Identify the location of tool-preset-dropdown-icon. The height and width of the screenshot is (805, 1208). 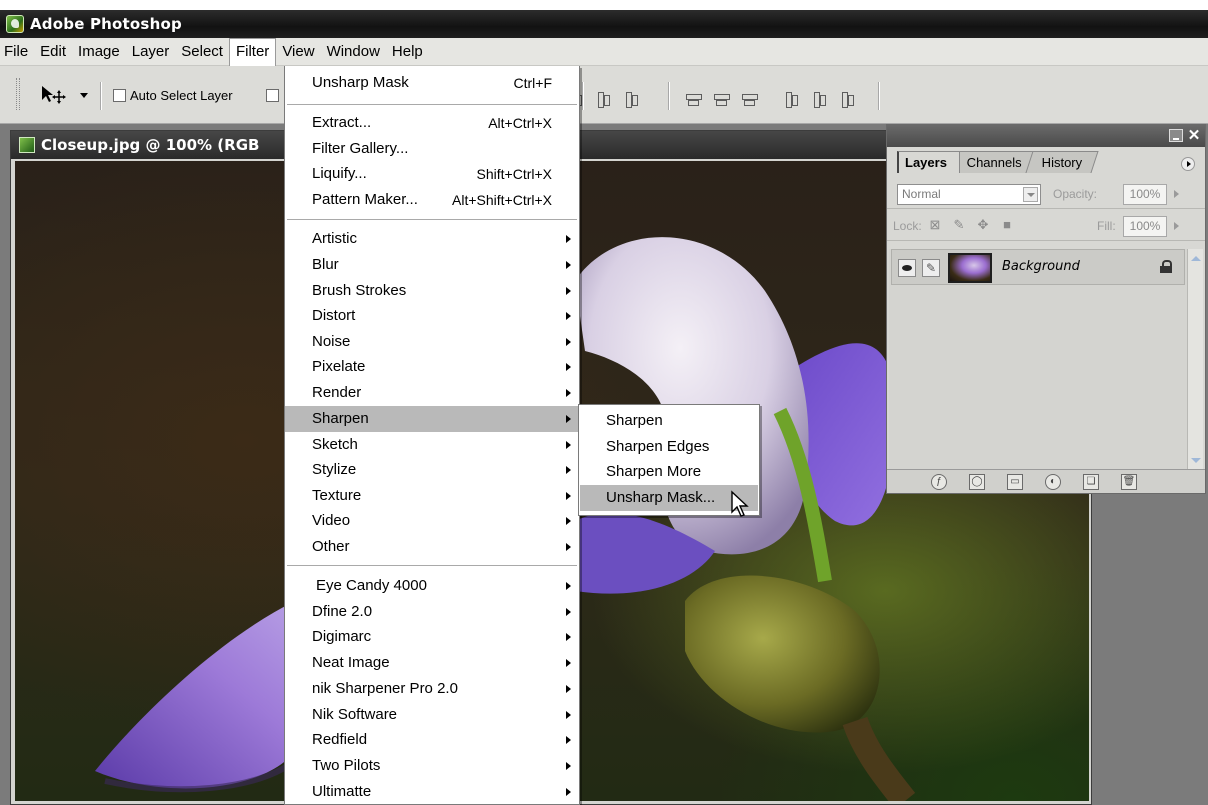
(84, 95).